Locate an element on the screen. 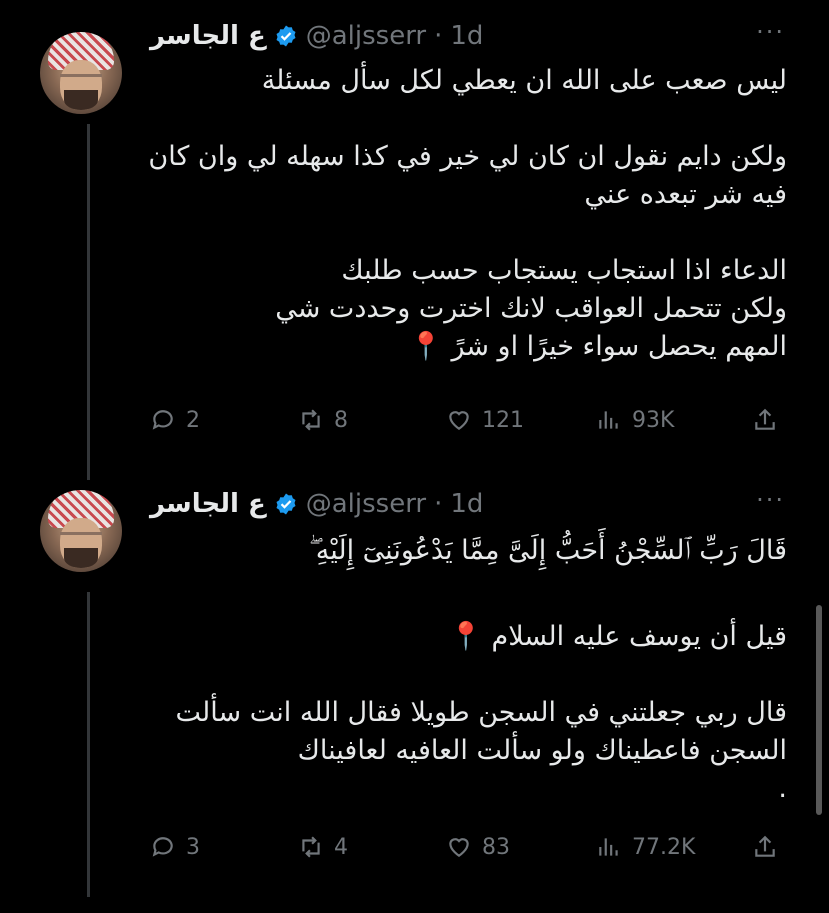 This screenshot has height=913, width=829. views-count: 93K is located at coordinates (653, 420).